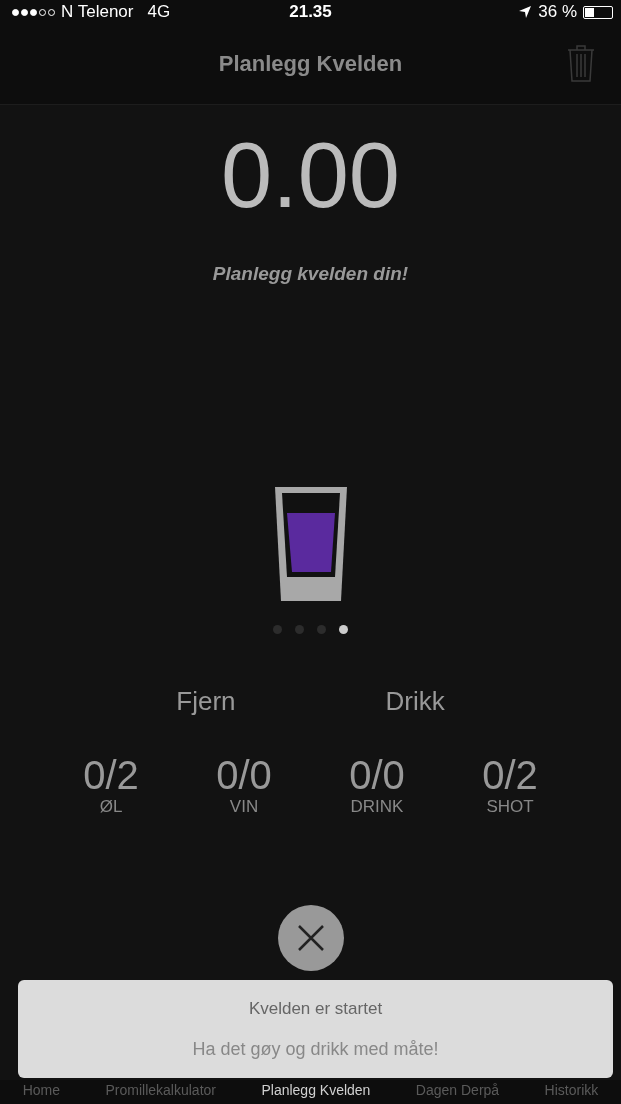 The image size is (621, 1104). I want to click on tab: Dagen Derpå, so click(457, 1090).